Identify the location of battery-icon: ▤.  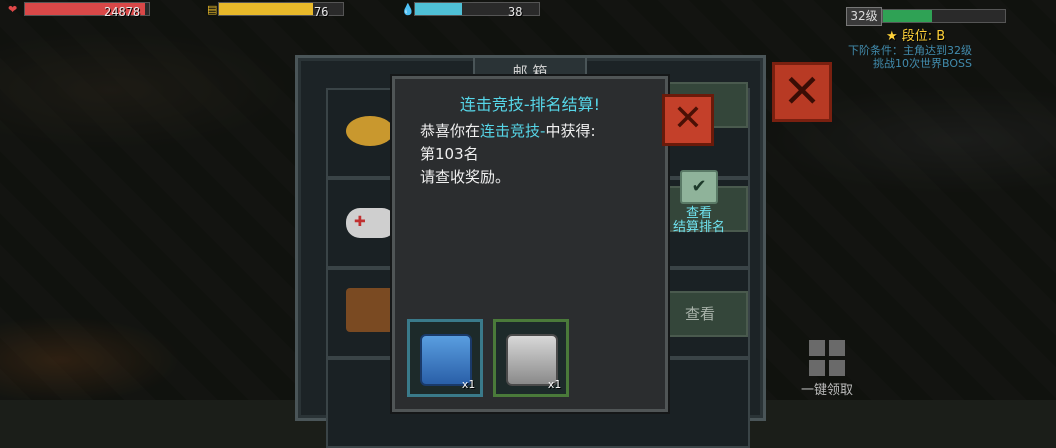
(212, 9).